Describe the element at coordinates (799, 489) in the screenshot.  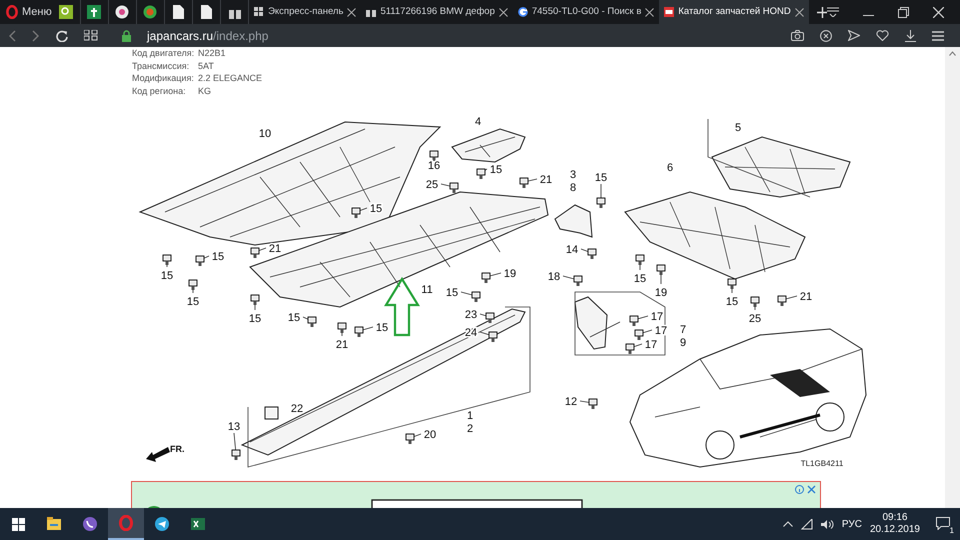
I see `info-icon` at that location.